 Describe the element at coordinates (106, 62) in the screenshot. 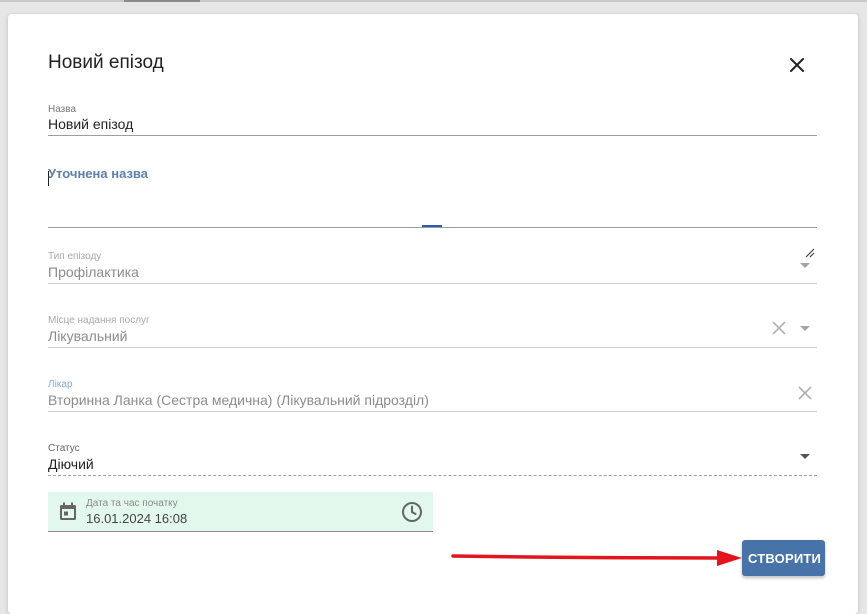

I see `dialog-title: Новий епізод` at that location.